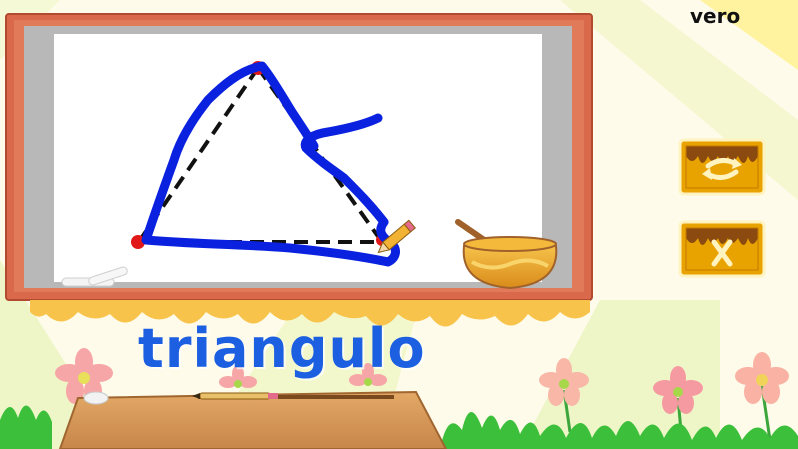 Image resolution: width=798 pixels, height=449 pixels. I want to click on recycle-arrows-icon, so click(722, 167).